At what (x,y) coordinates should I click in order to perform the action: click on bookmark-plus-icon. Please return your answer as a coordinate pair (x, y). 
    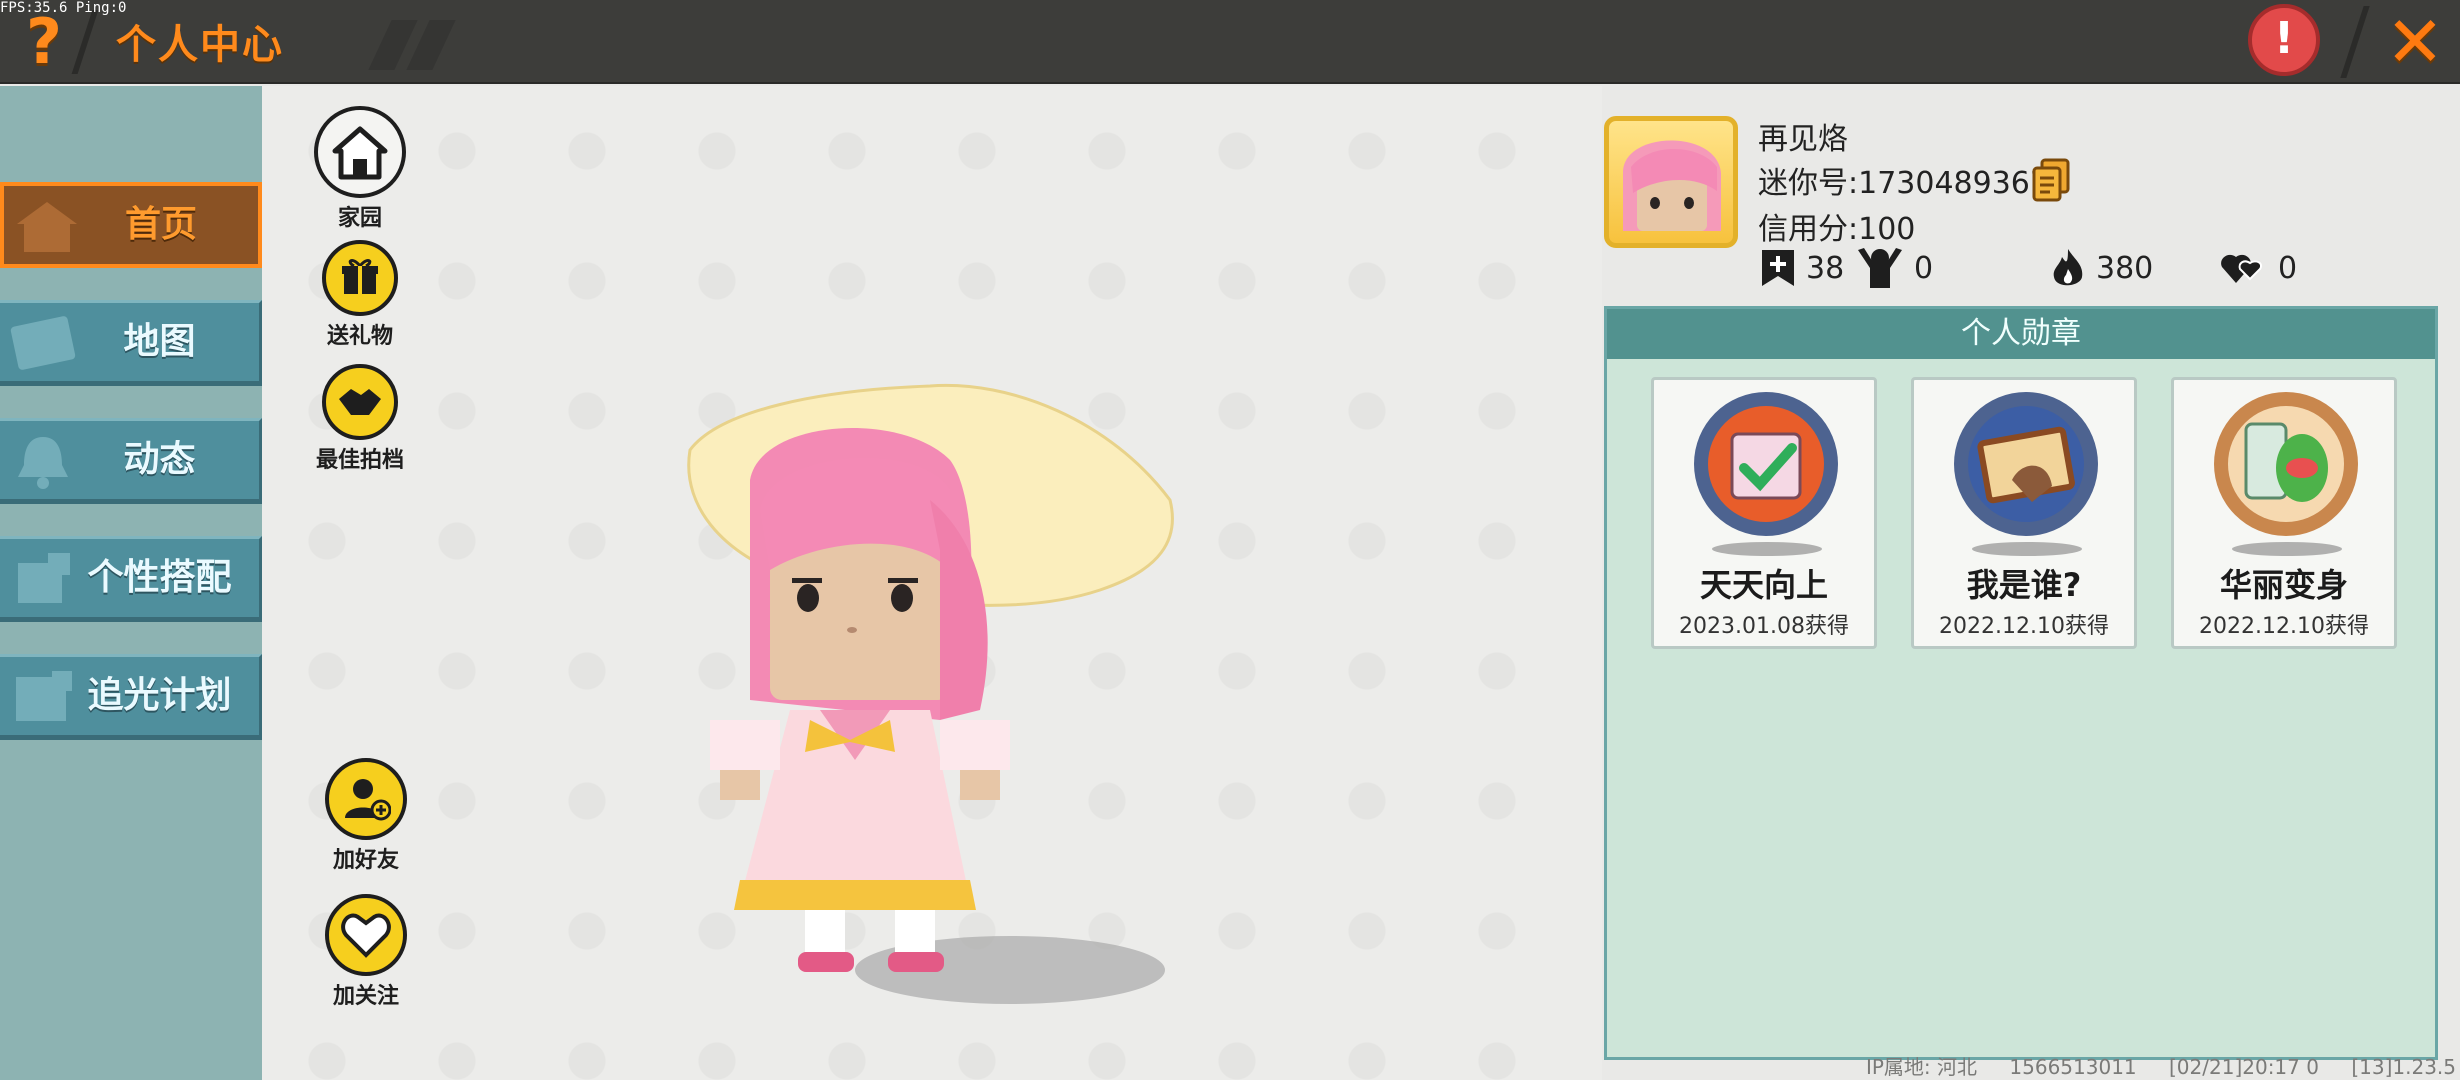
    Looking at the image, I should click on (1778, 268).